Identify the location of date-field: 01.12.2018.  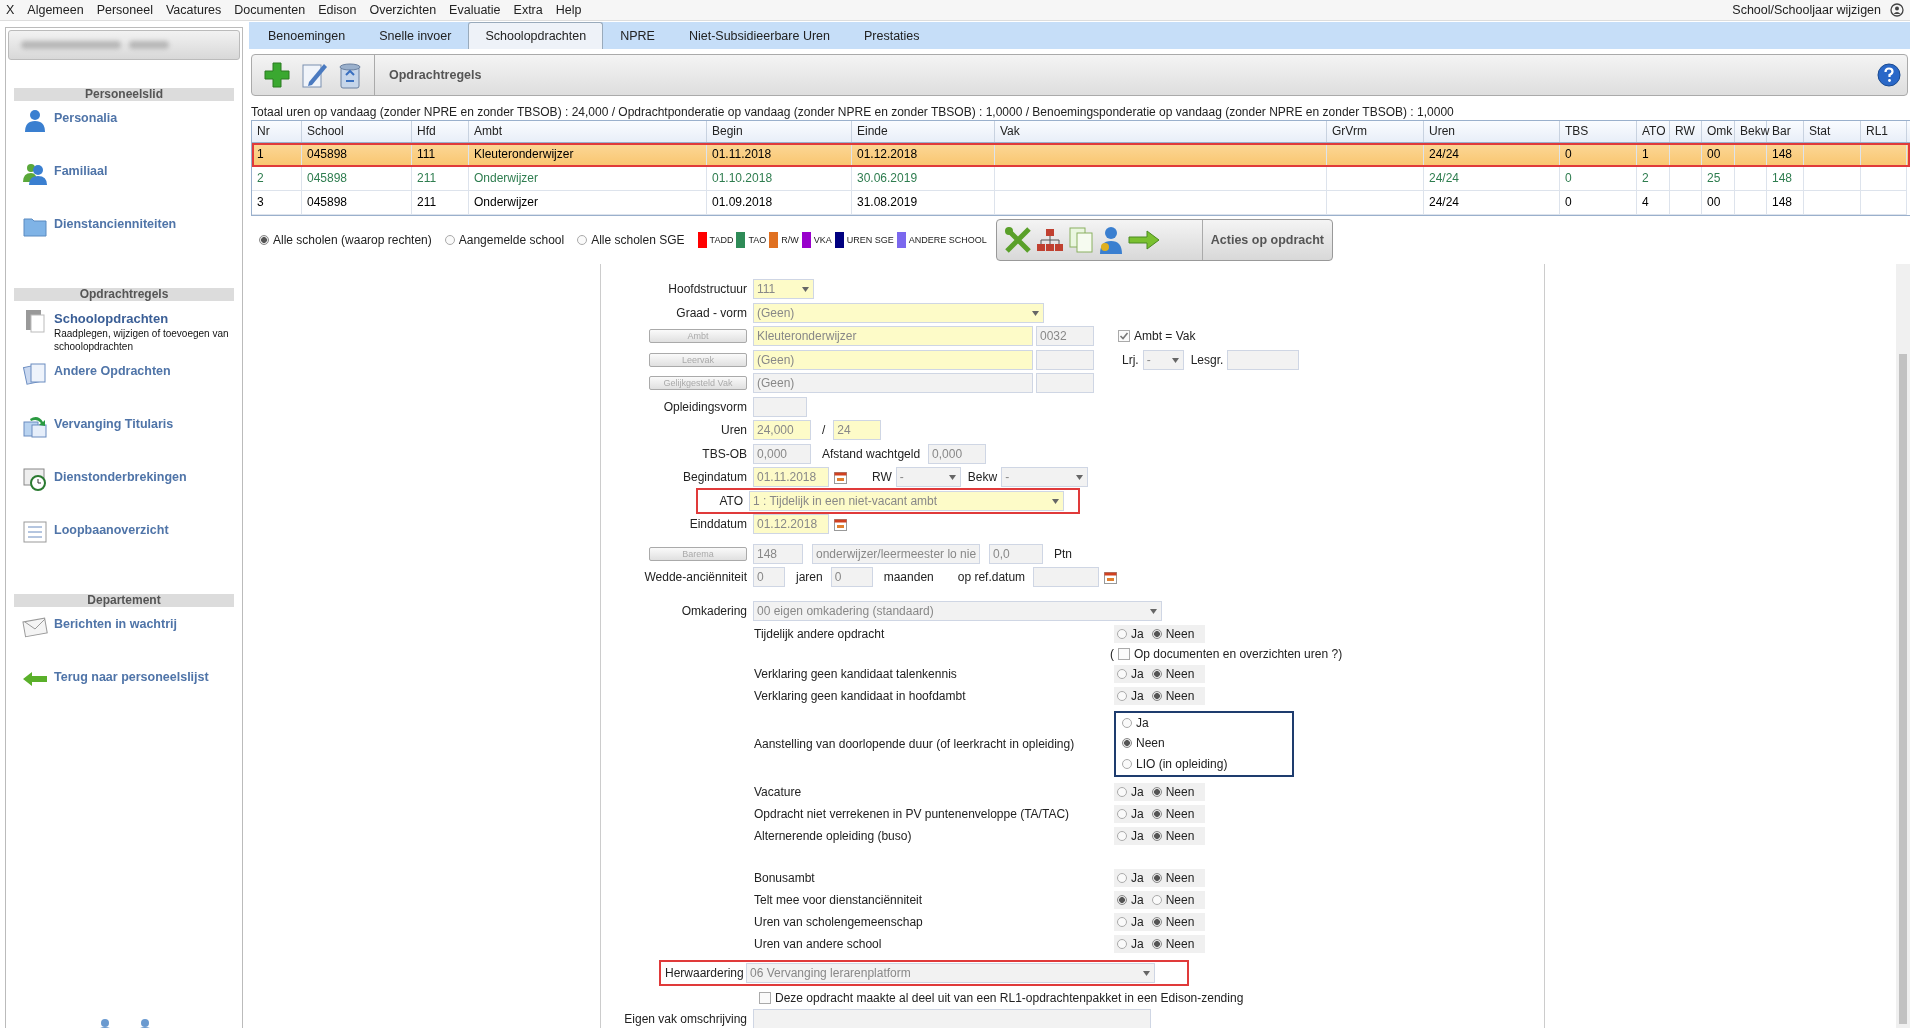
(791, 524).